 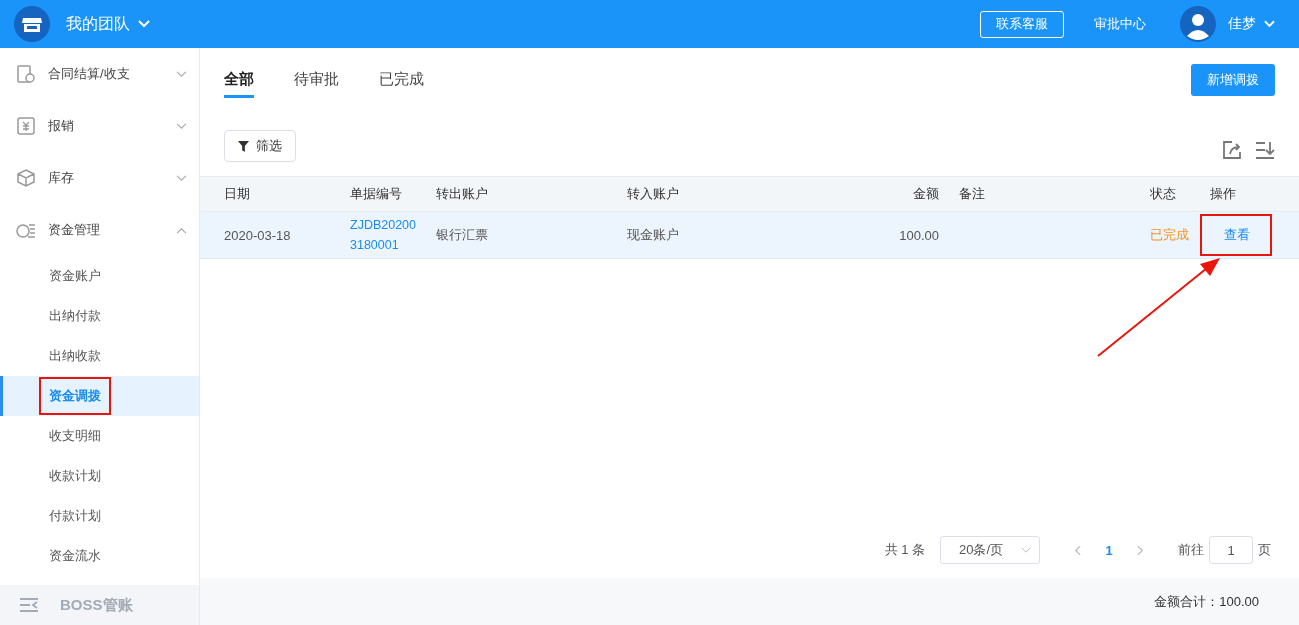 What do you see at coordinates (926, 194) in the screenshot?
I see `column-header: 金额` at bounding box center [926, 194].